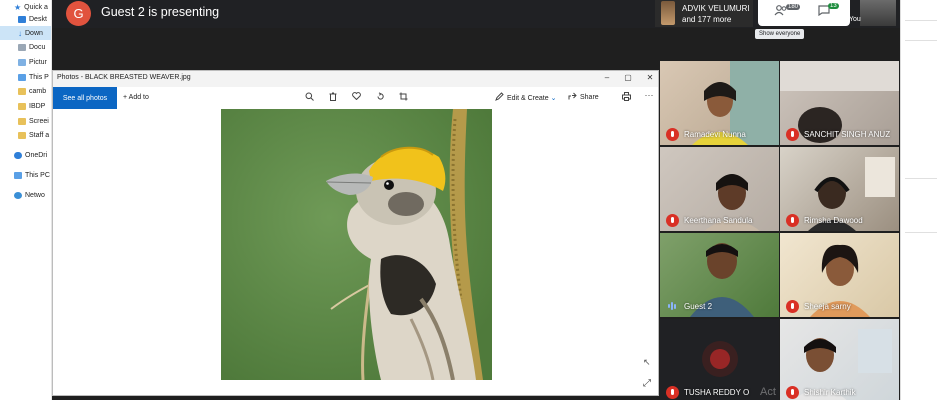 The image size is (940, 400). Describe the element at coordinates (33, 77) in the screenshot. I see `explorer-item-this-pc-short: This P` at that location.